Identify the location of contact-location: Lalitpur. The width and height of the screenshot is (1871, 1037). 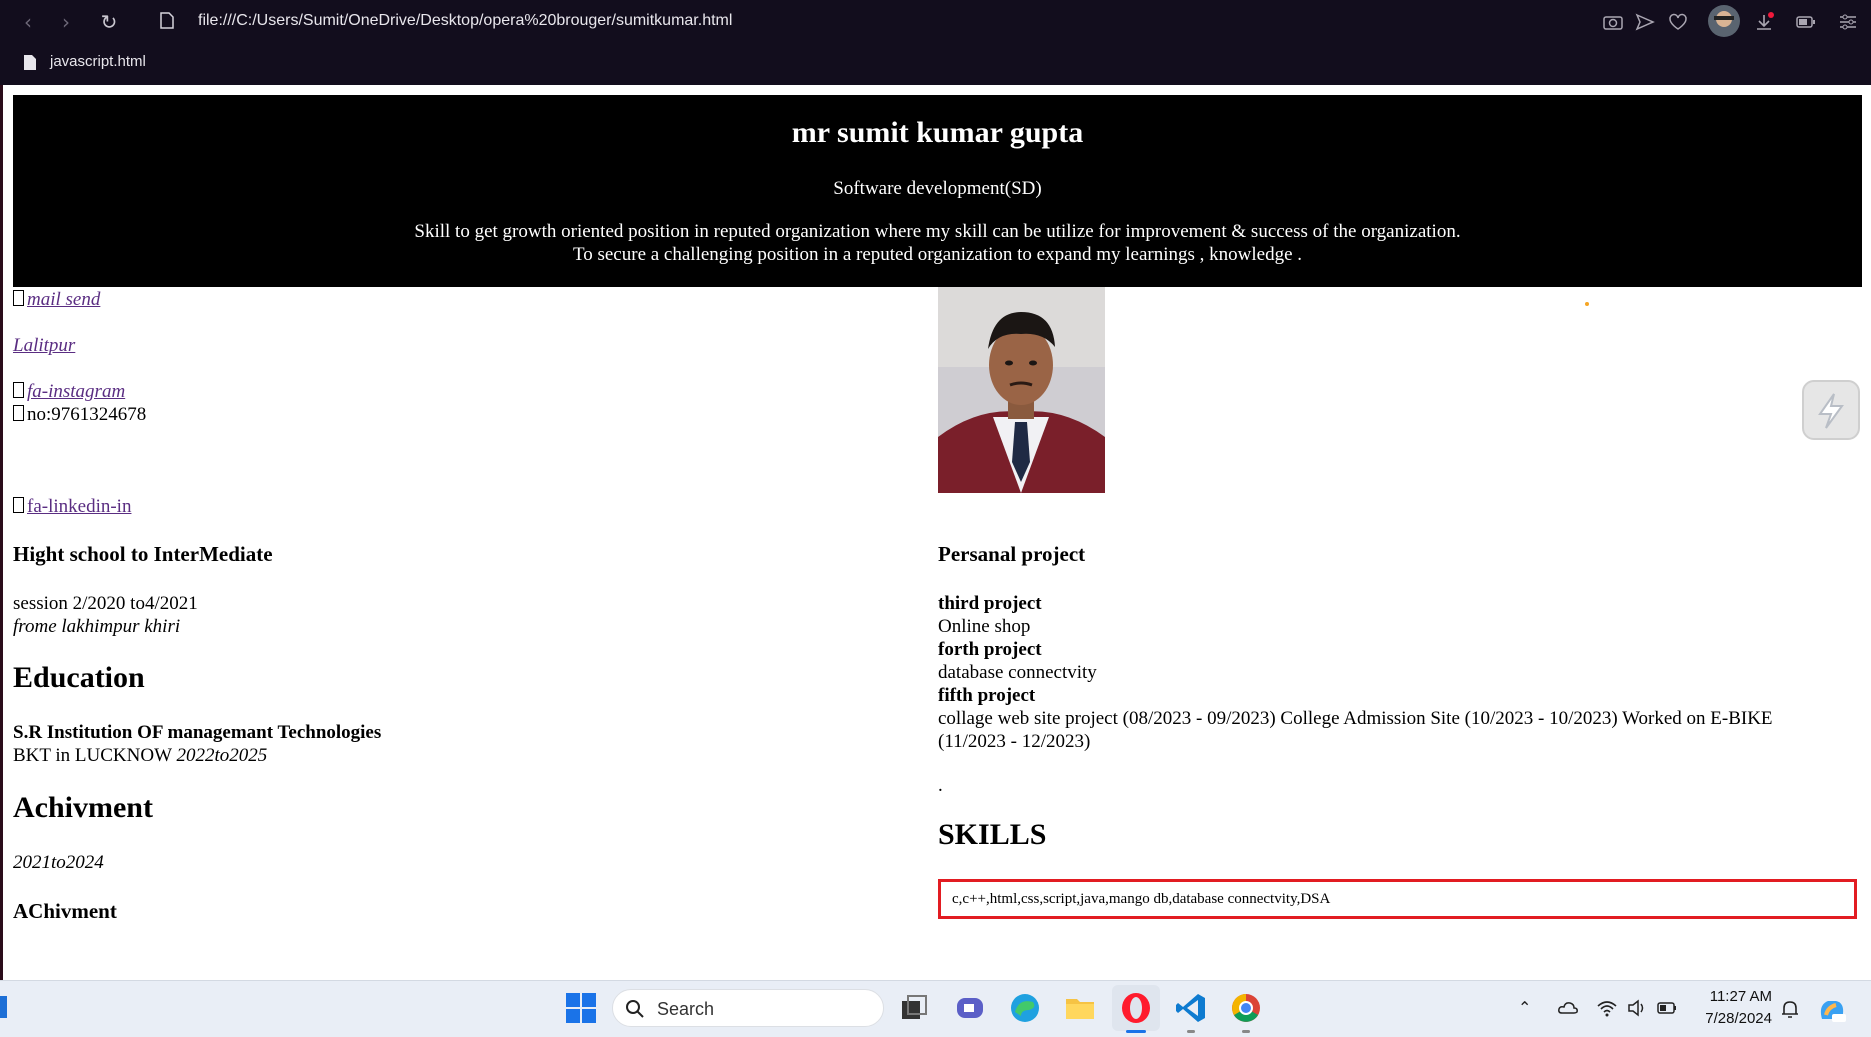
(44, 346).